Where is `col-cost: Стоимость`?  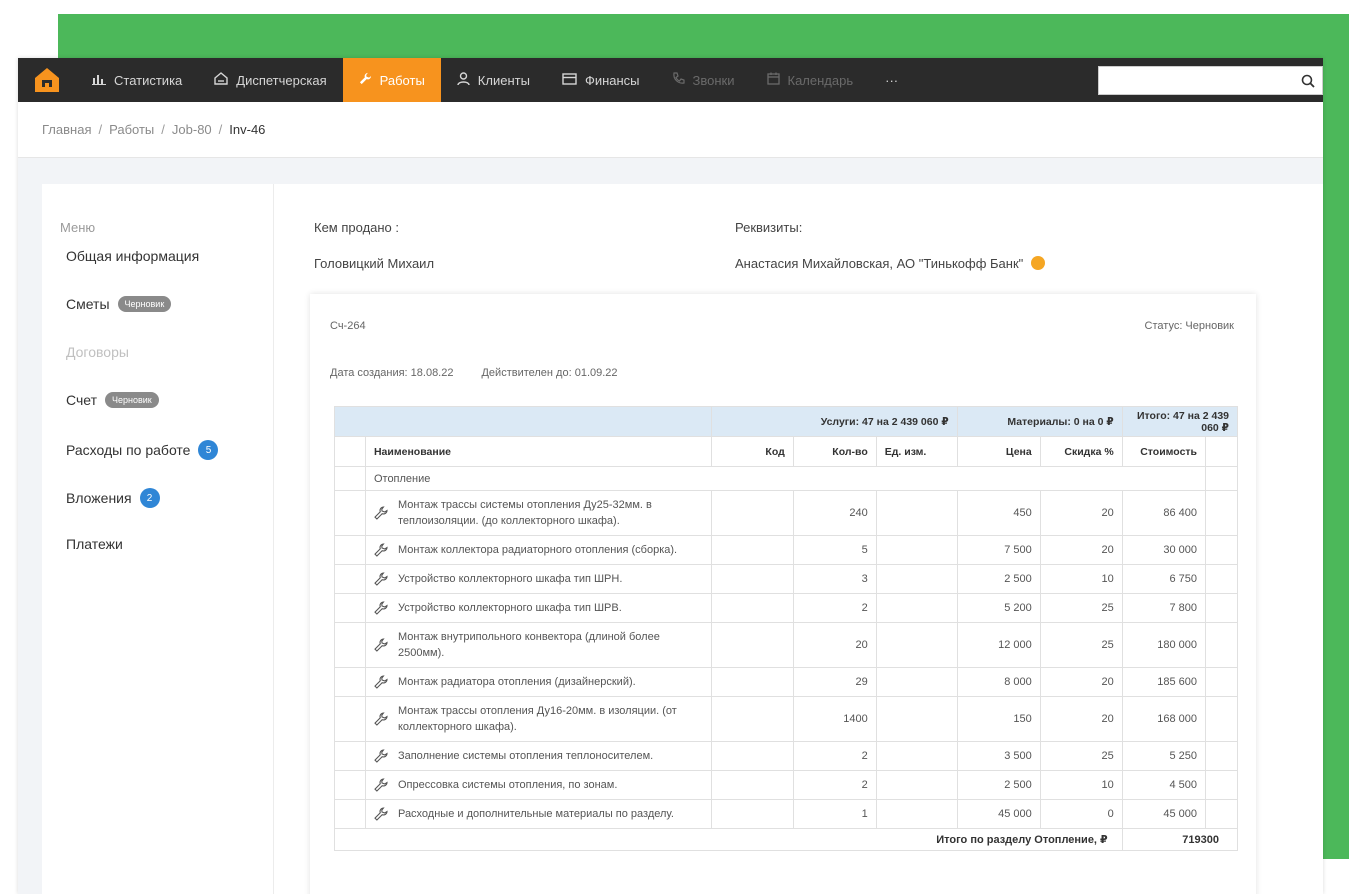
col-cost: Стоимость is located at coordinates (1164, 451).